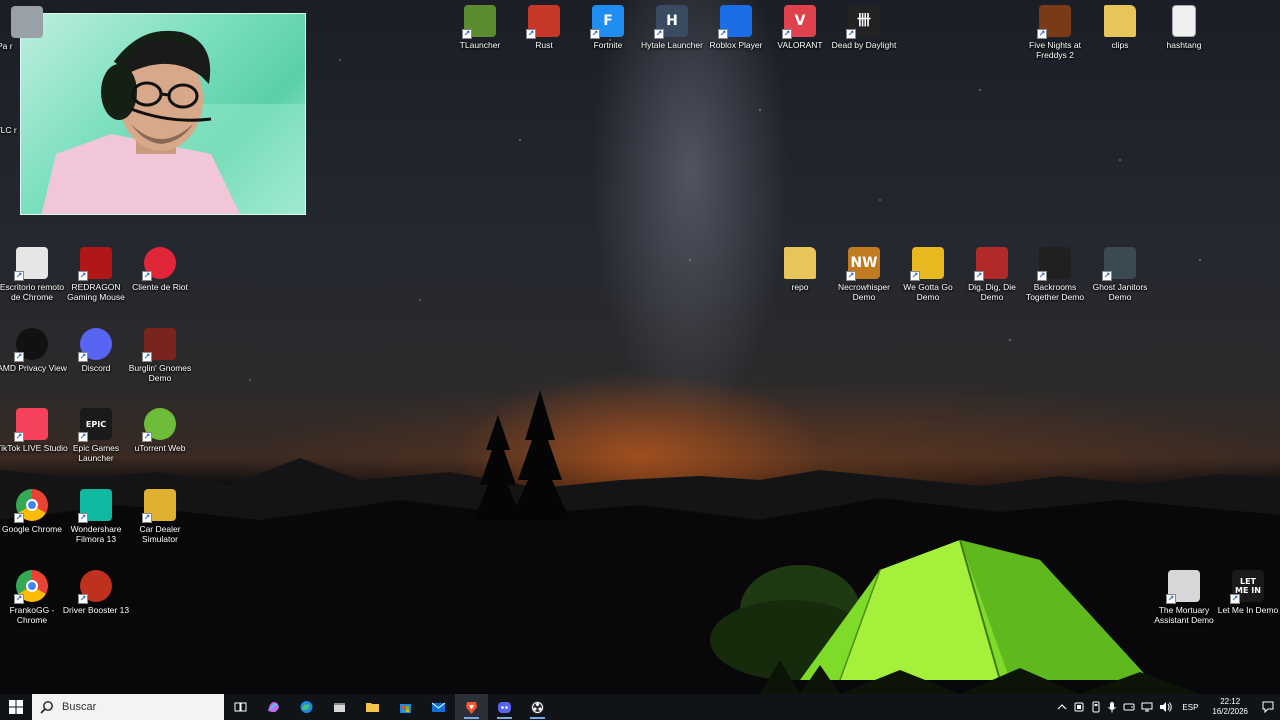 This screenshot has height=720, width=1280. Describe the element at coordinates (479, 22) in the screenshot. I see `minecraft-grass-block-icon: ↗` at that location.